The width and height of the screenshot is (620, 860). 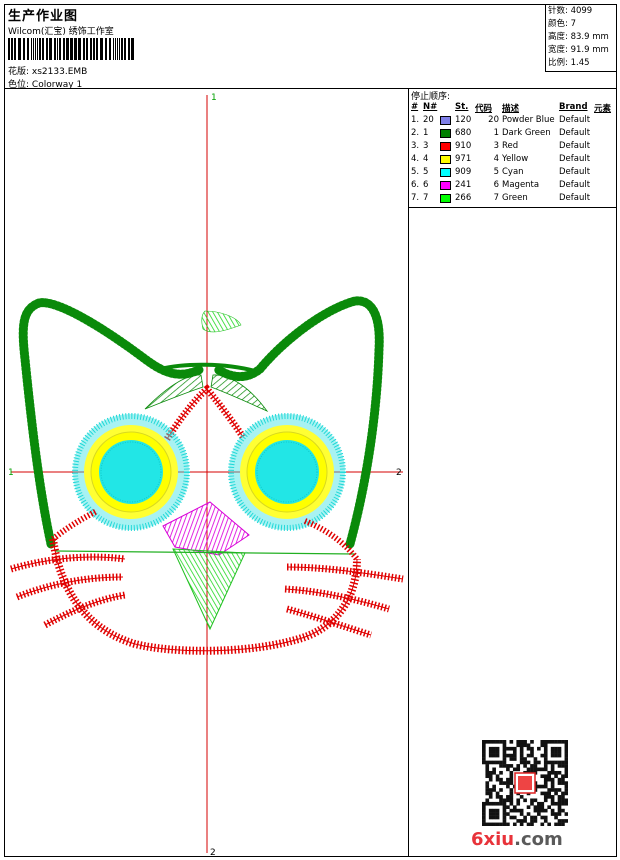 What do you see at coordinates (174, 392) in the screenshot?
I see `forehead-tuft-left` at bounding box center [174, 392].